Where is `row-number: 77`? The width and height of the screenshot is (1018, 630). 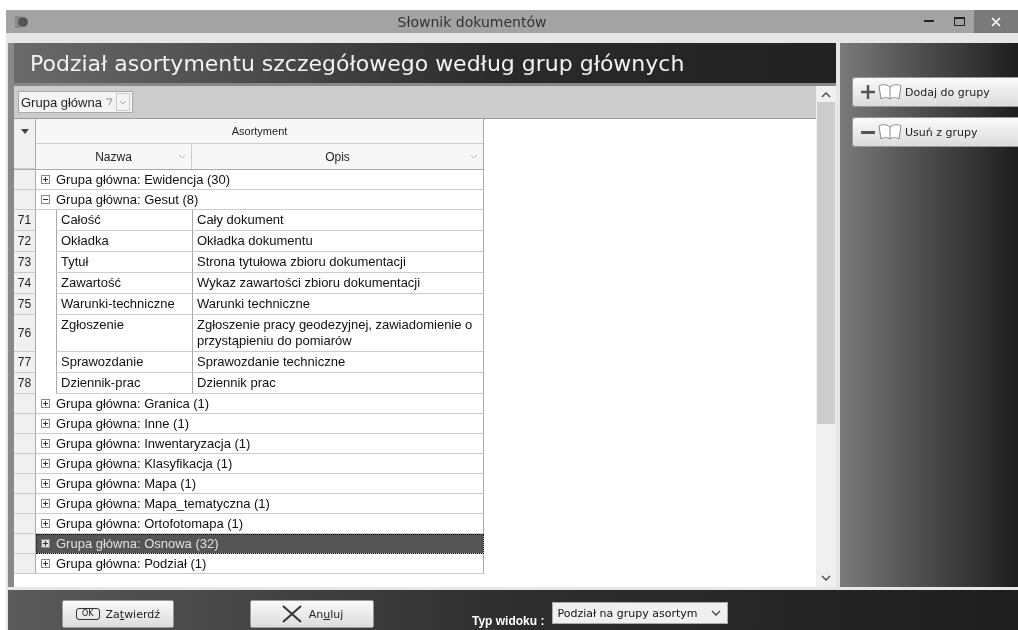
row-number: 77 is located at coordinates (25, 362).